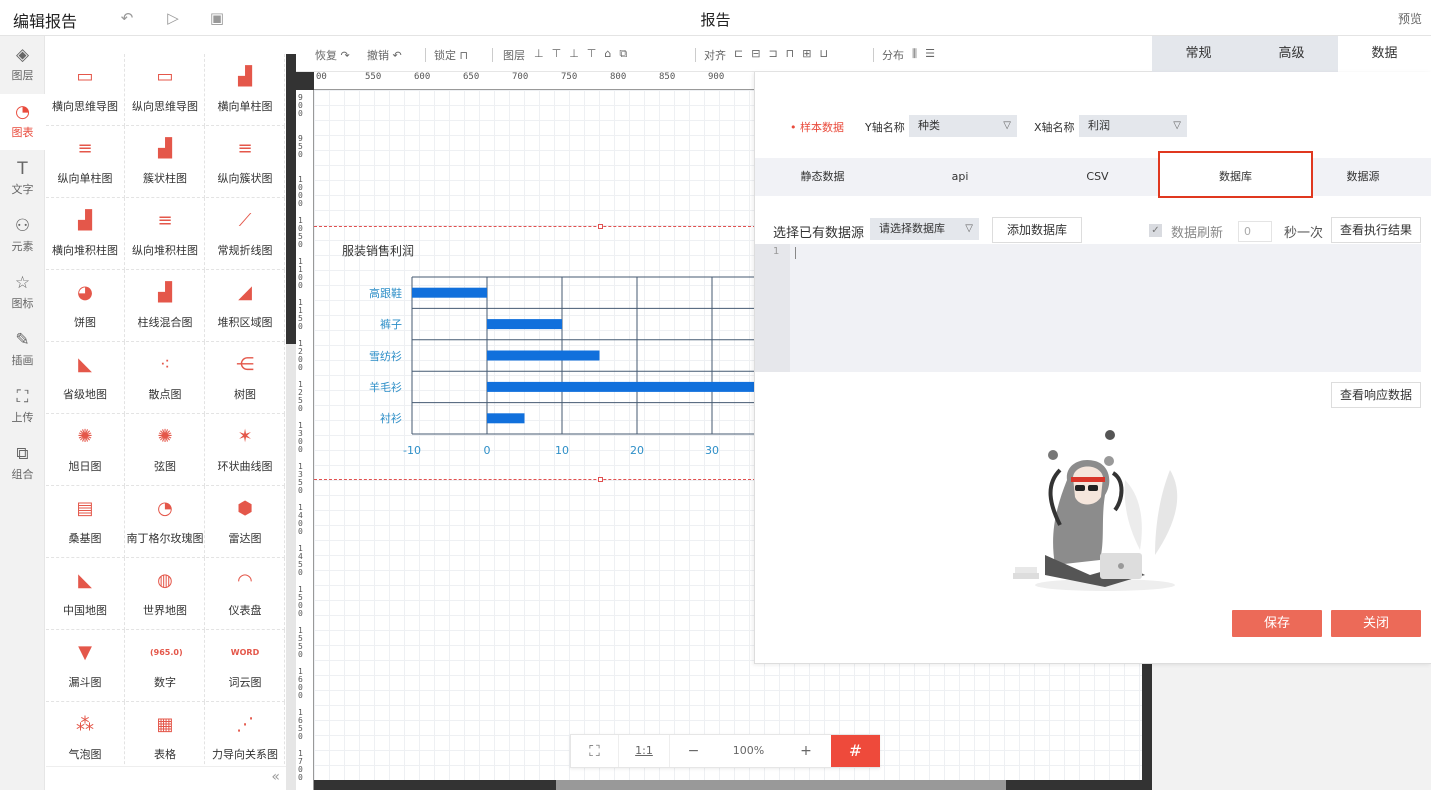 The width and height of the screenshot is (1431, 790). I want to click on chart-type-label: 树图, so click(245, 394).